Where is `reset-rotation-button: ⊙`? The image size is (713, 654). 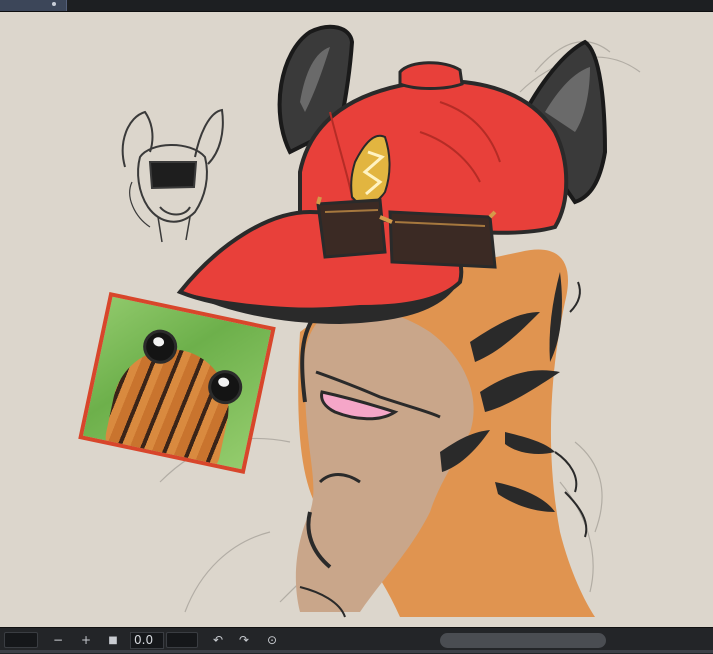 reset-rotation-button: ⊙ is located at coordinates (272, 640).